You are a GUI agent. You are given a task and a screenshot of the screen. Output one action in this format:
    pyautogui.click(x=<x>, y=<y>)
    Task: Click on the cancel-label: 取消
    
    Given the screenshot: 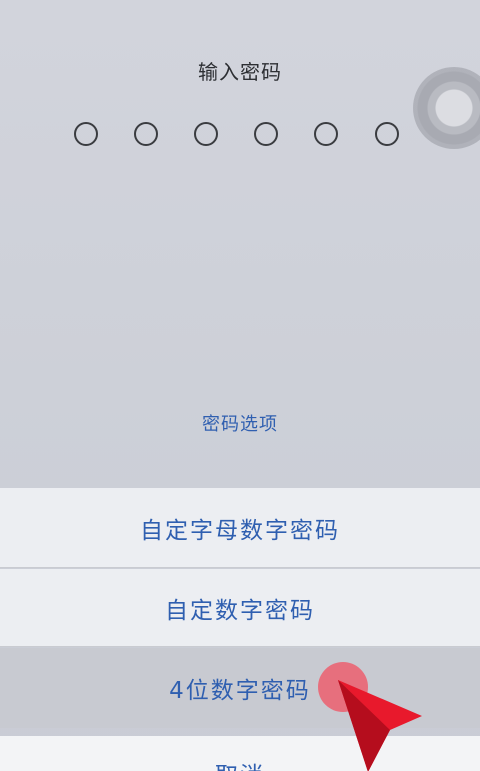 What is the action you would take?
    pyautogui.click(x=240, y=763)
    